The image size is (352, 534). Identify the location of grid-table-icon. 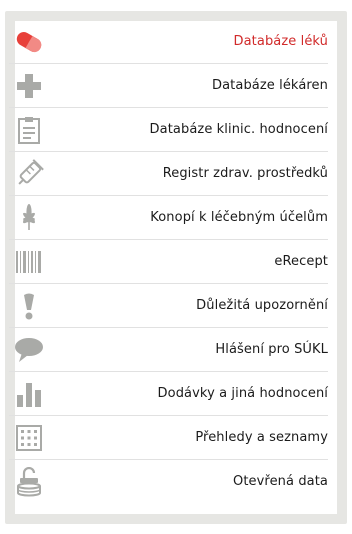
(29, 438).